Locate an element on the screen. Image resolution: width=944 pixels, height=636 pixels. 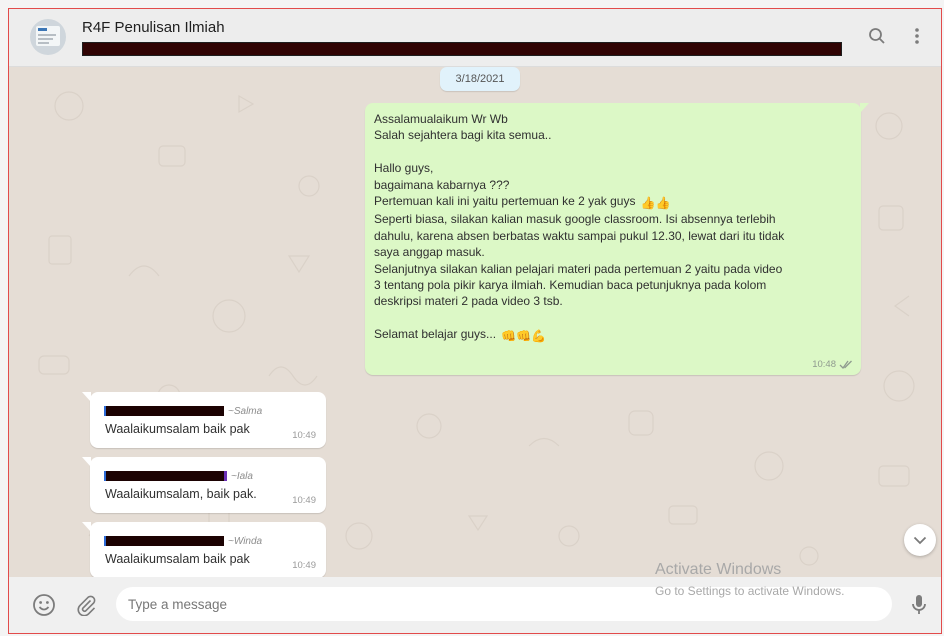
incoming-message: ~Winda Waalaikumsalam baik pak 10:49 is located at coordinates (204, 549).